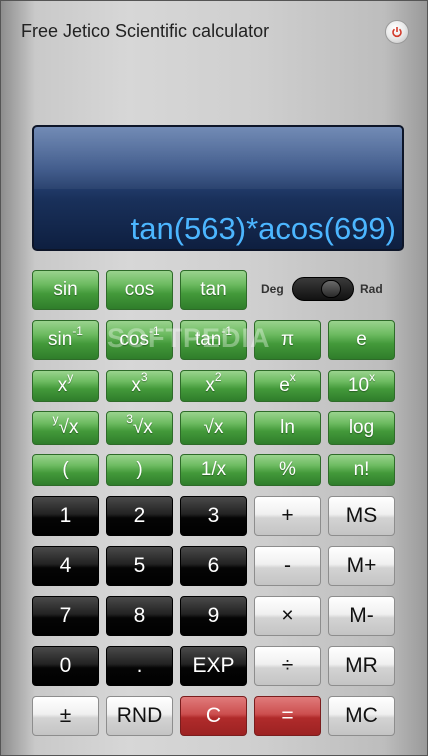  I want to click on decimal-point-label: ., so click(139, 665).